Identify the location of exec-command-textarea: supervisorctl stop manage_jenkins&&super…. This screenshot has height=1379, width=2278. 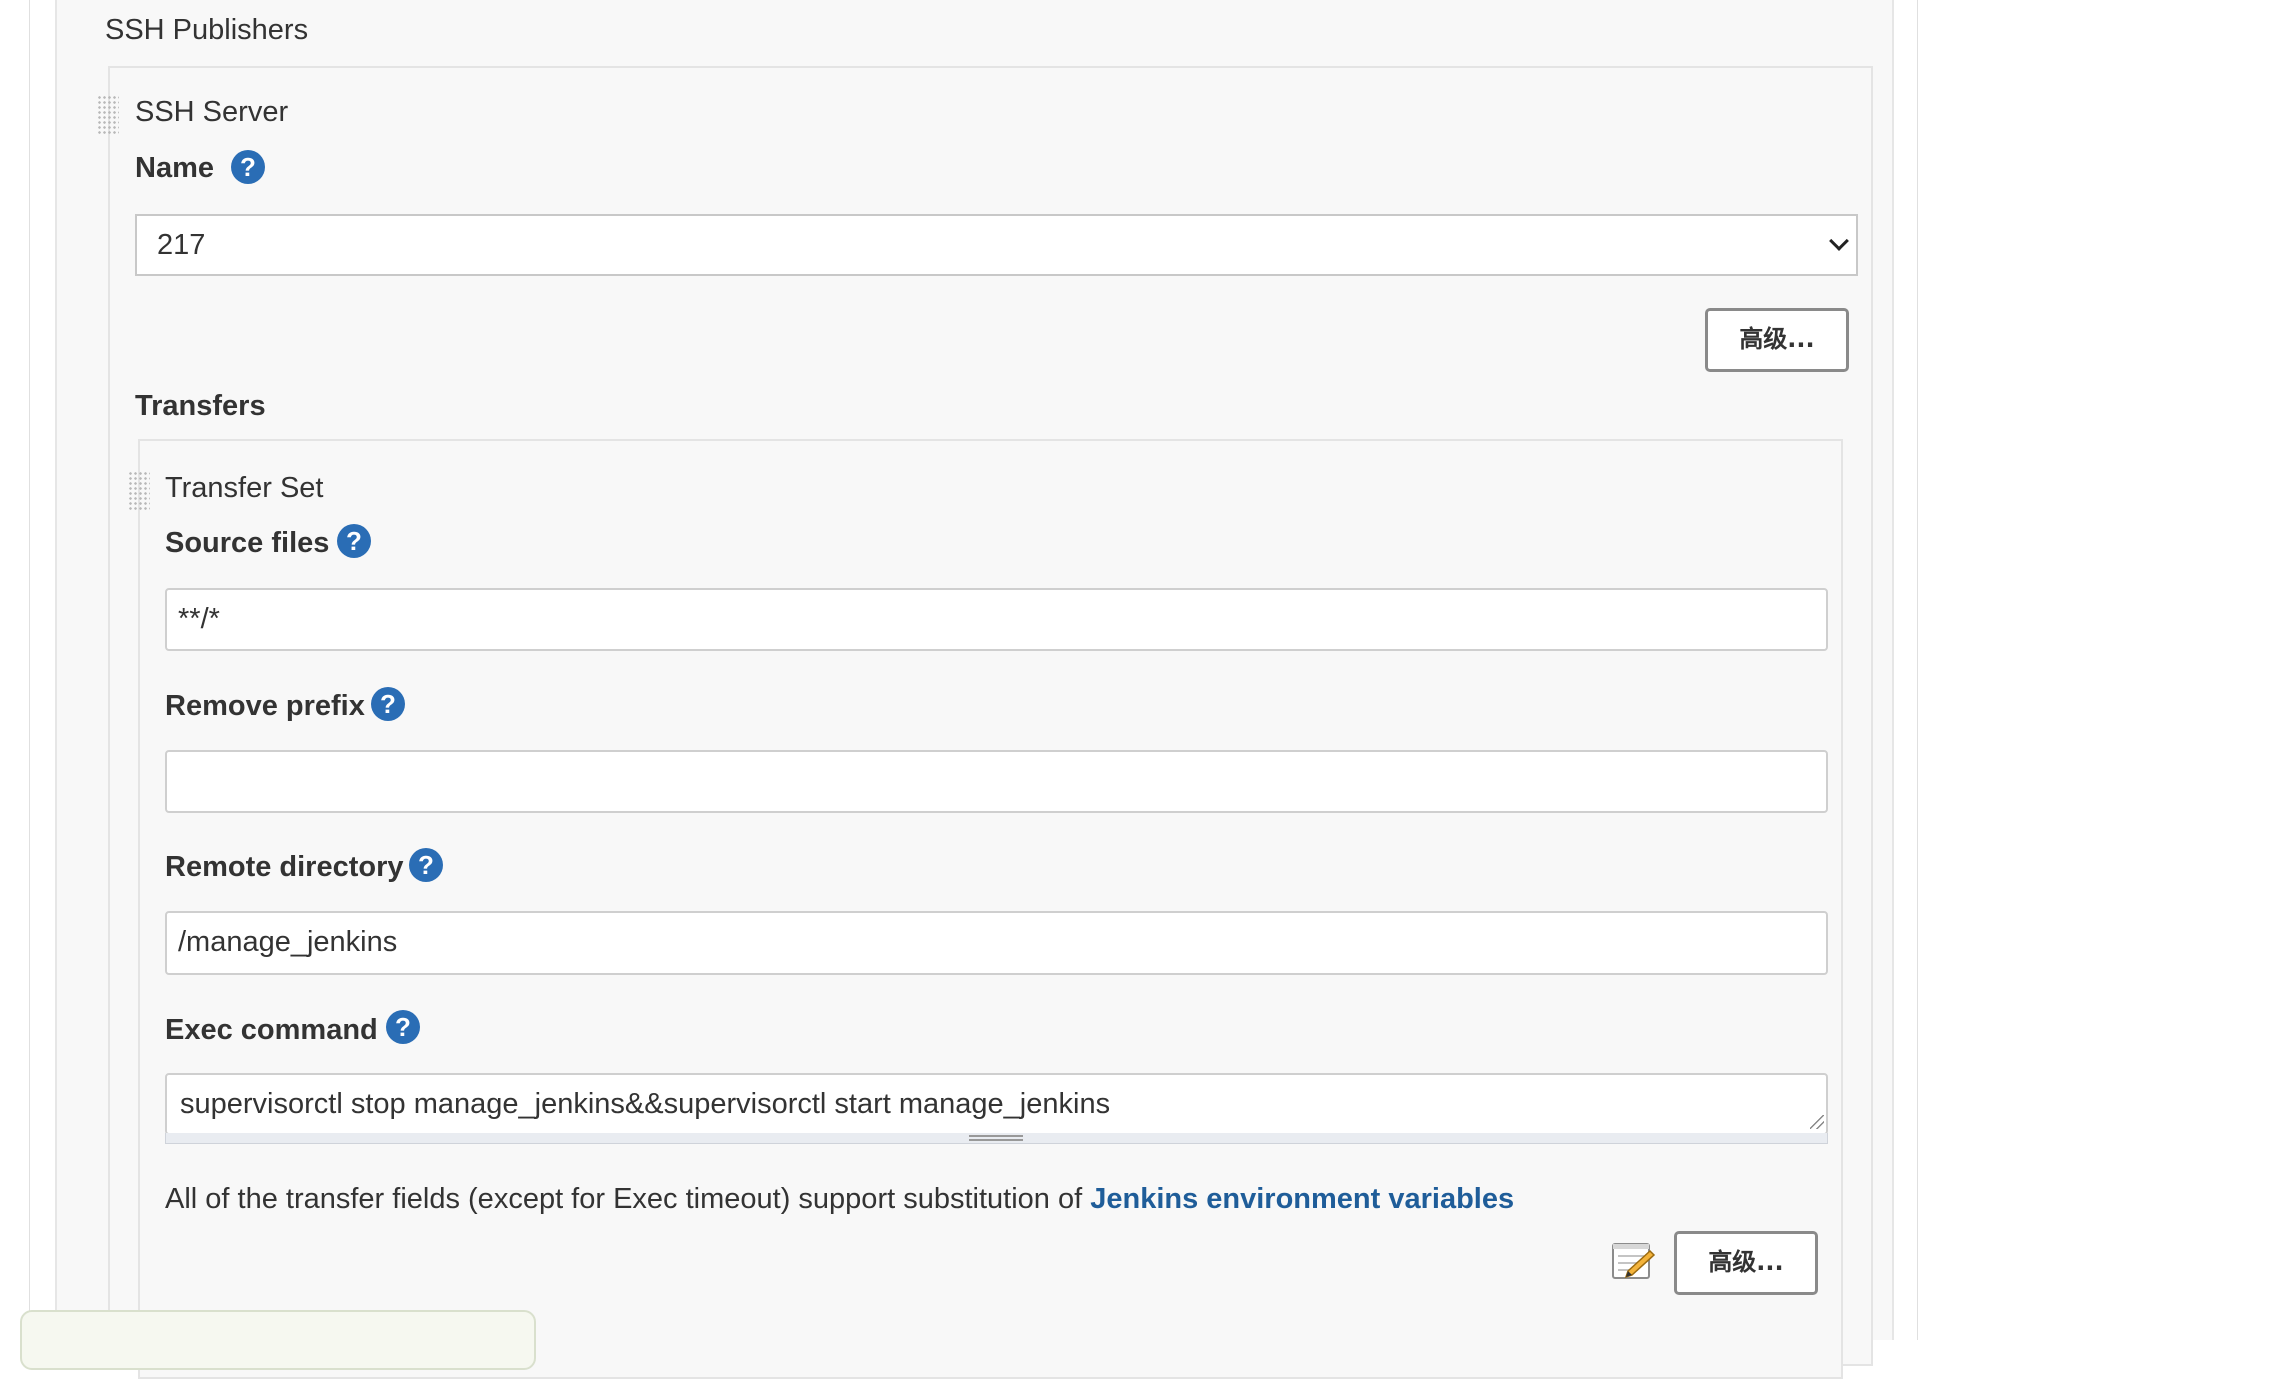
(996, 1104).